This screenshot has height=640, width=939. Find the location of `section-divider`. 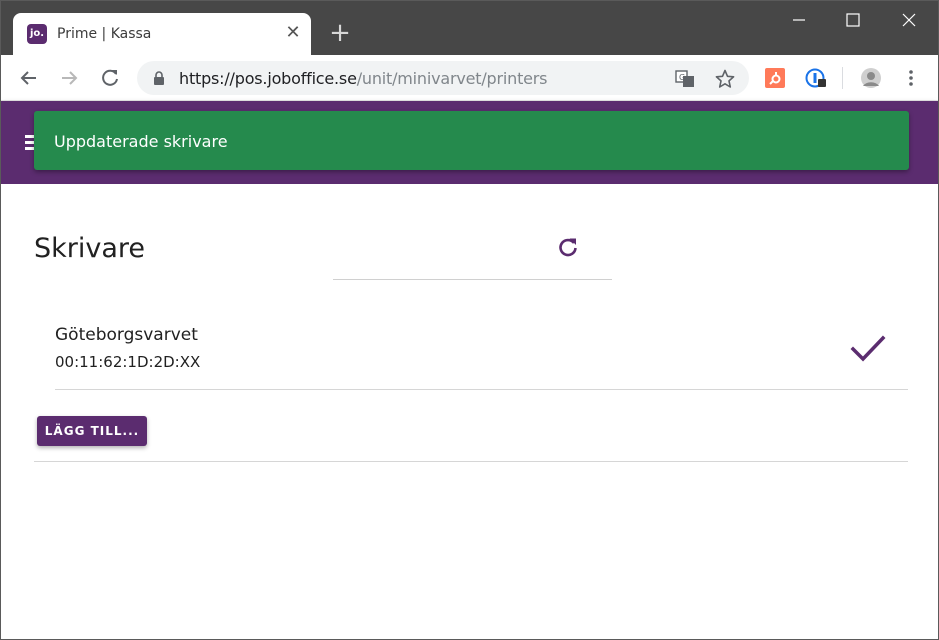

section-divider is located at coordinates (471, 461).